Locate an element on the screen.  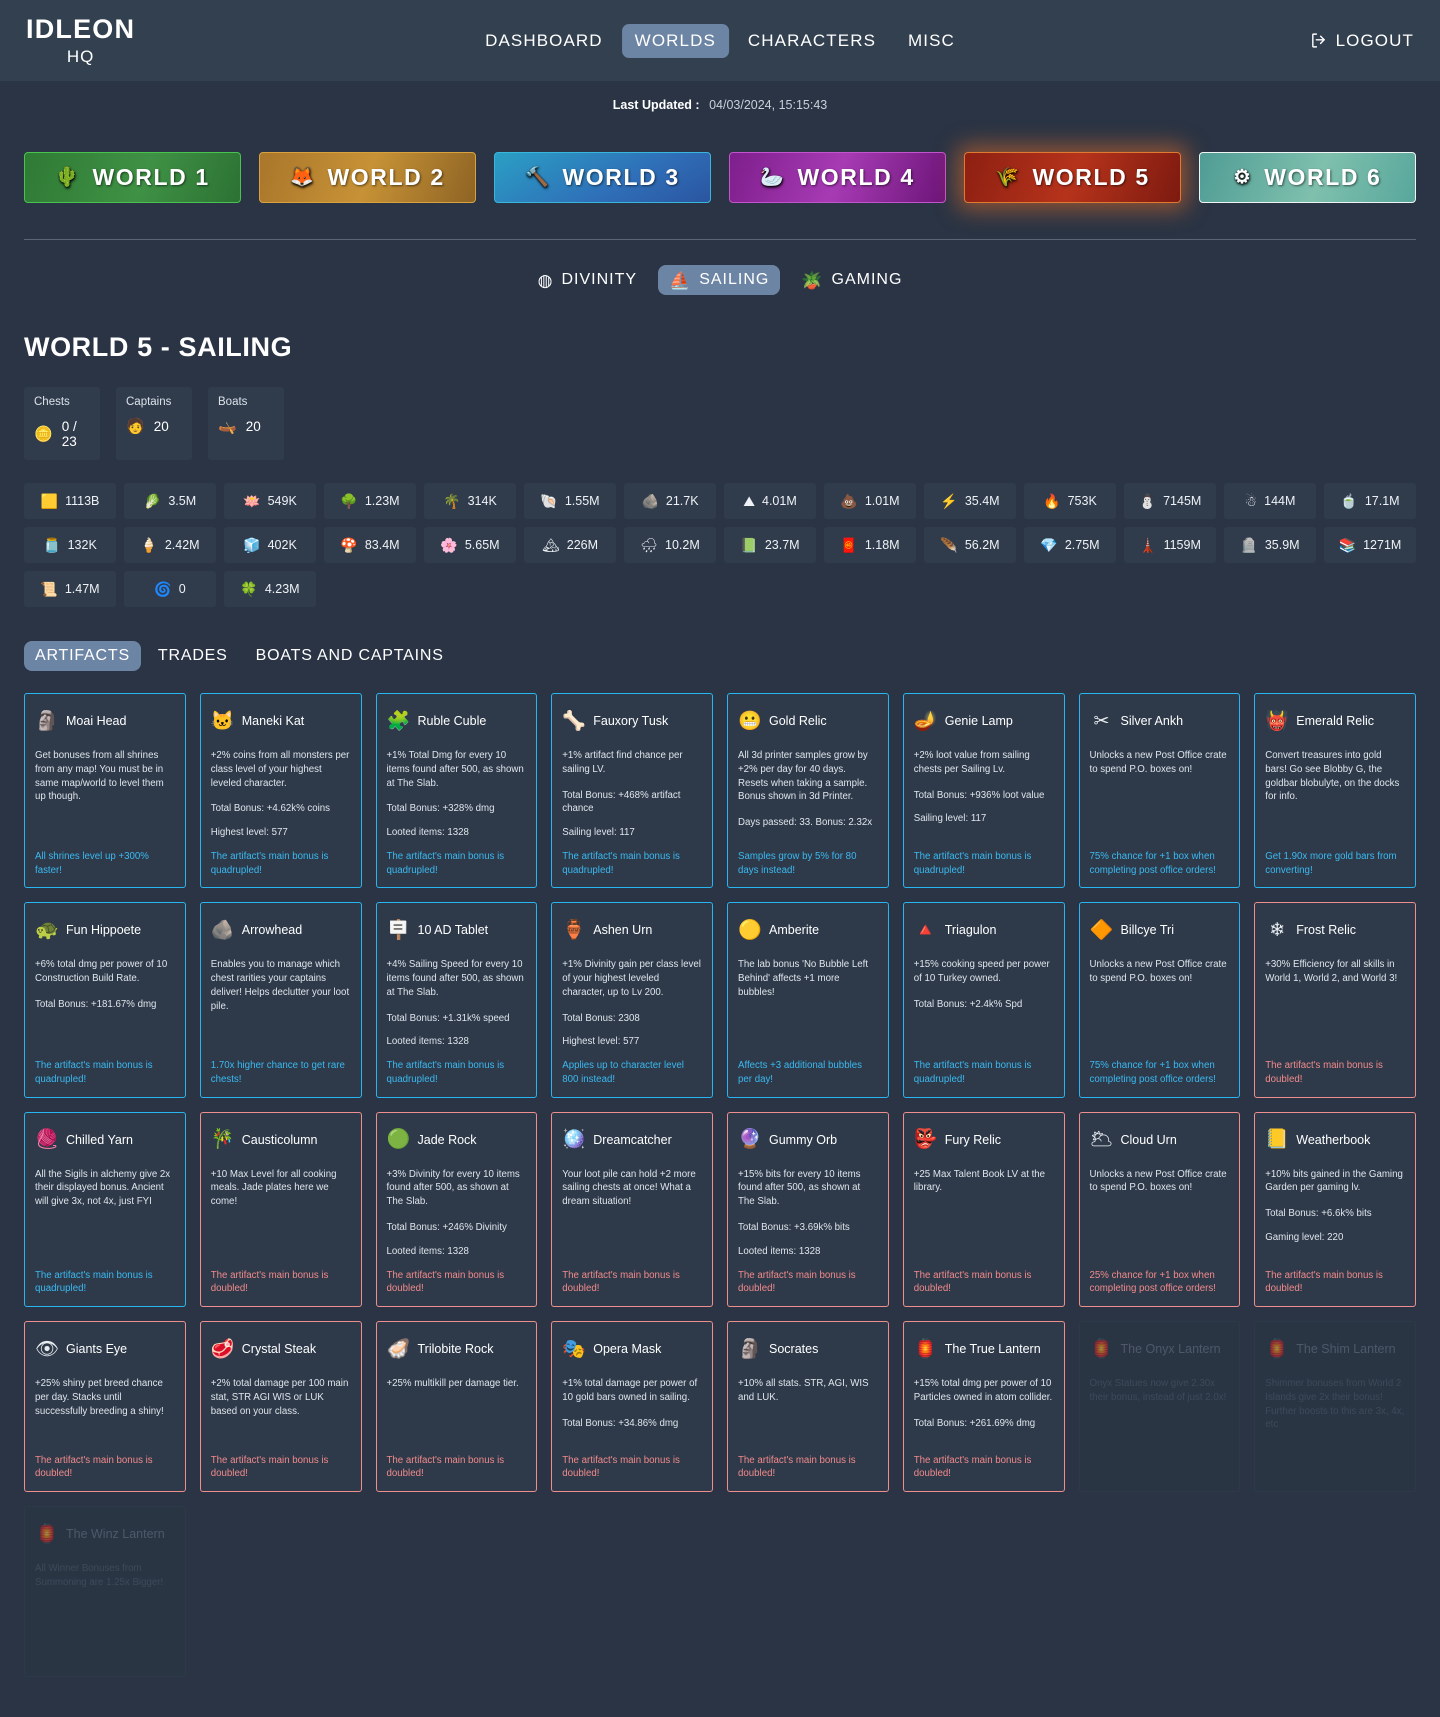
artifact-name: Triagulon is located at coordinates (970, 930).